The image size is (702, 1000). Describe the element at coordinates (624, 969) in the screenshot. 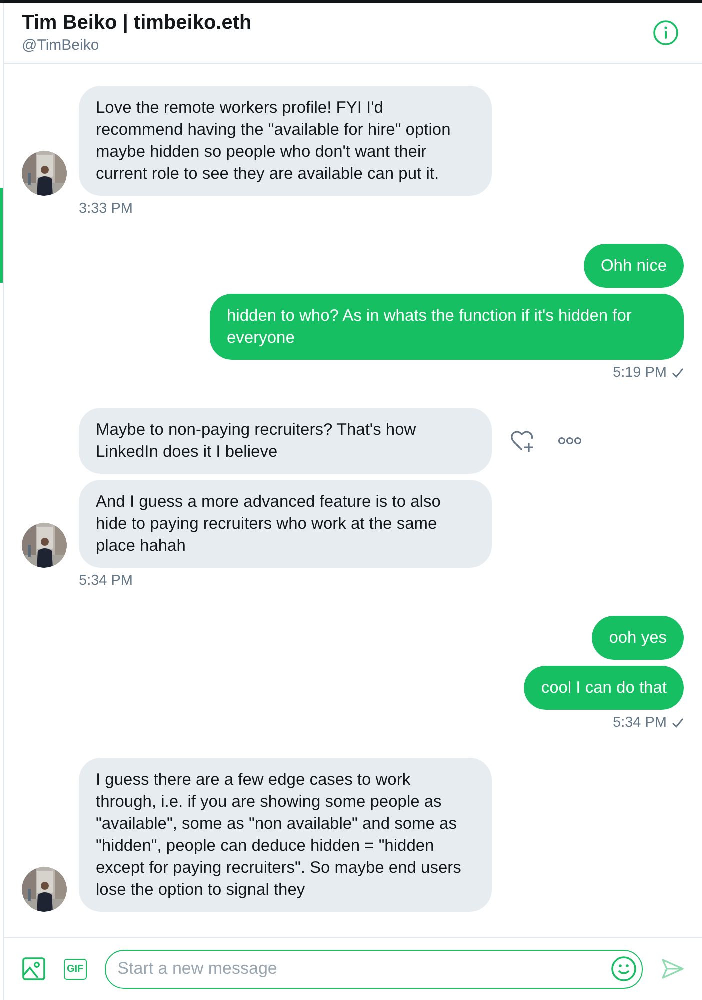

I see `emoji-icon` at that location.